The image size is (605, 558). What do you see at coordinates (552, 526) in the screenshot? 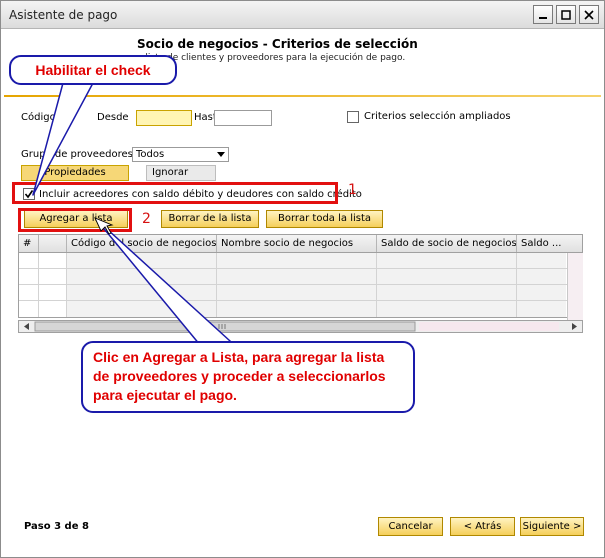
I see `next-button: Siguiente >` at bounding box center [552, 526].